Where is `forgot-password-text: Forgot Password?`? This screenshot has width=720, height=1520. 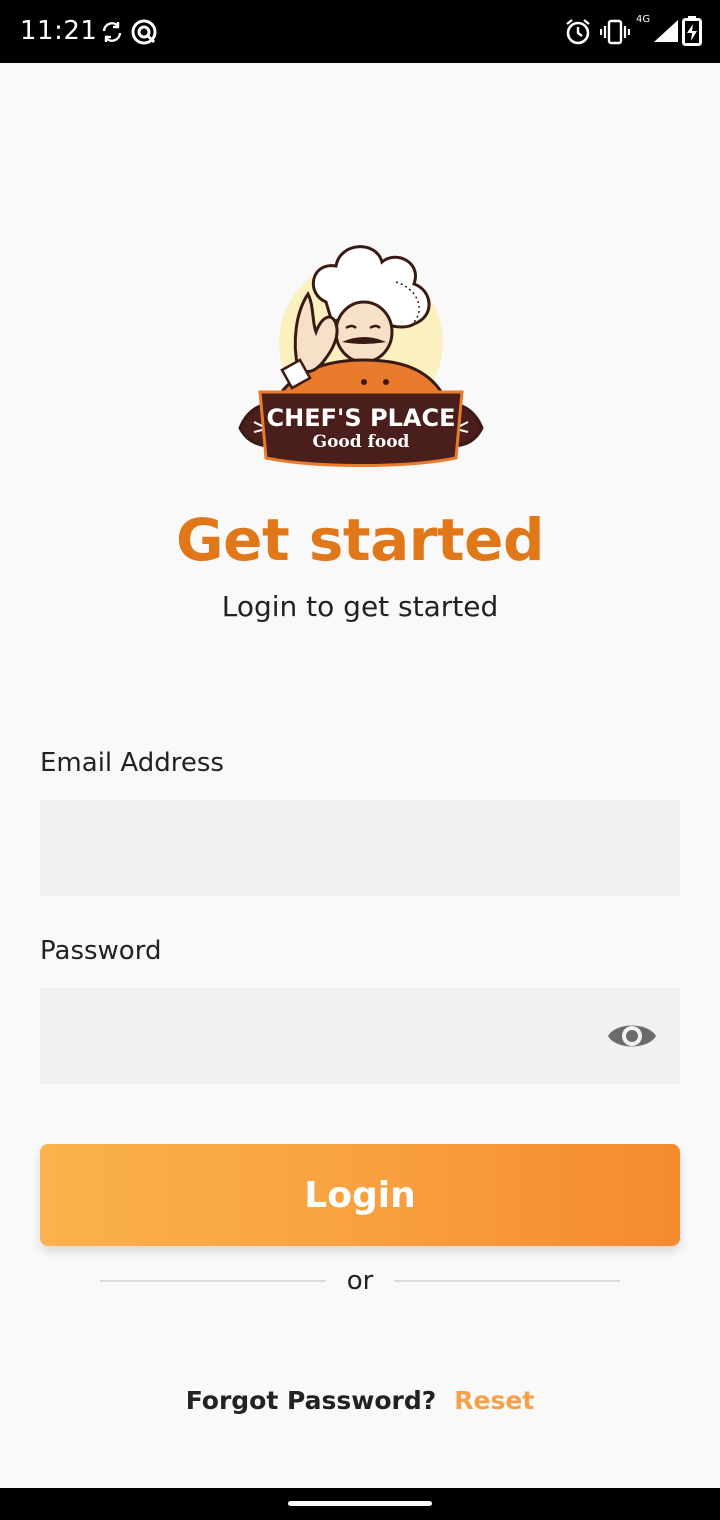 forgot-password-text: Forgot Password? is located at coordinates (311, 1400).